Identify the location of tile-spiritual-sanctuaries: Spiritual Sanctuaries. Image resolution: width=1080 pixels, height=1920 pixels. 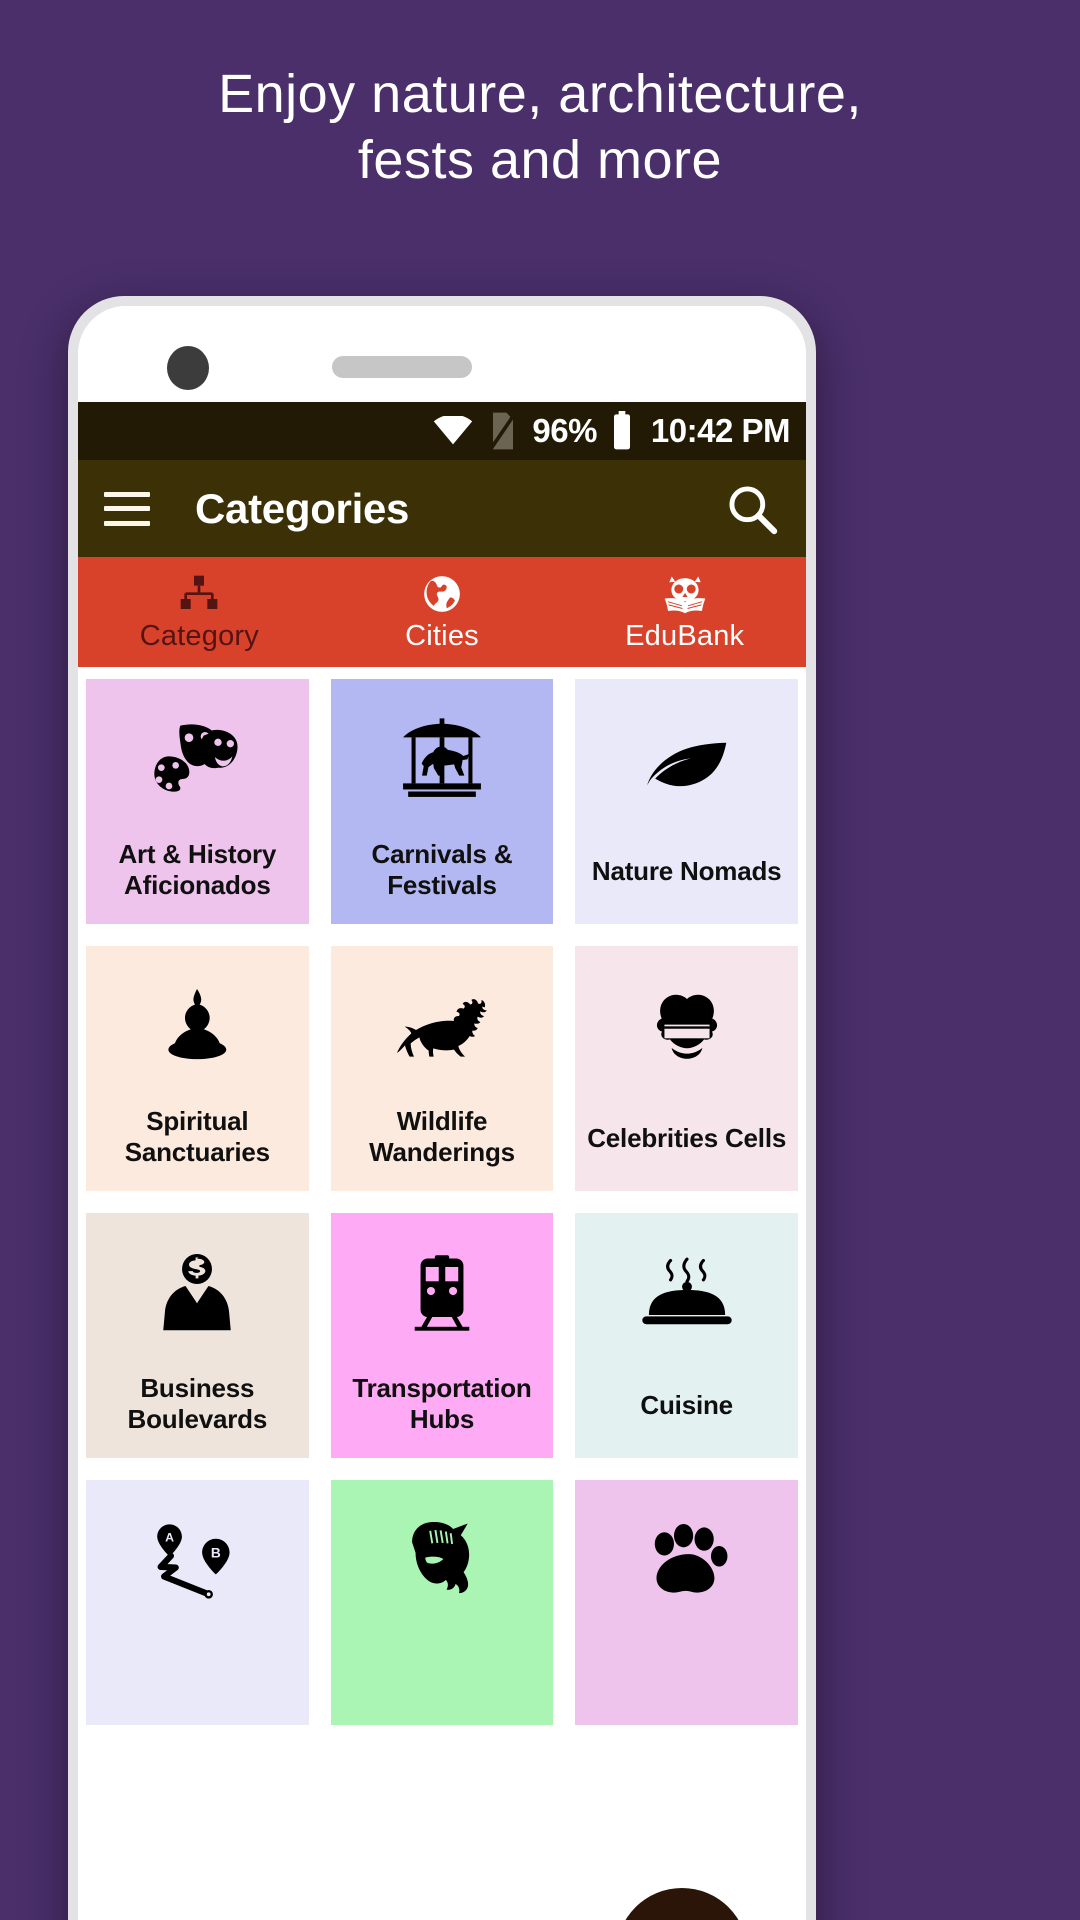
(197, 1068).